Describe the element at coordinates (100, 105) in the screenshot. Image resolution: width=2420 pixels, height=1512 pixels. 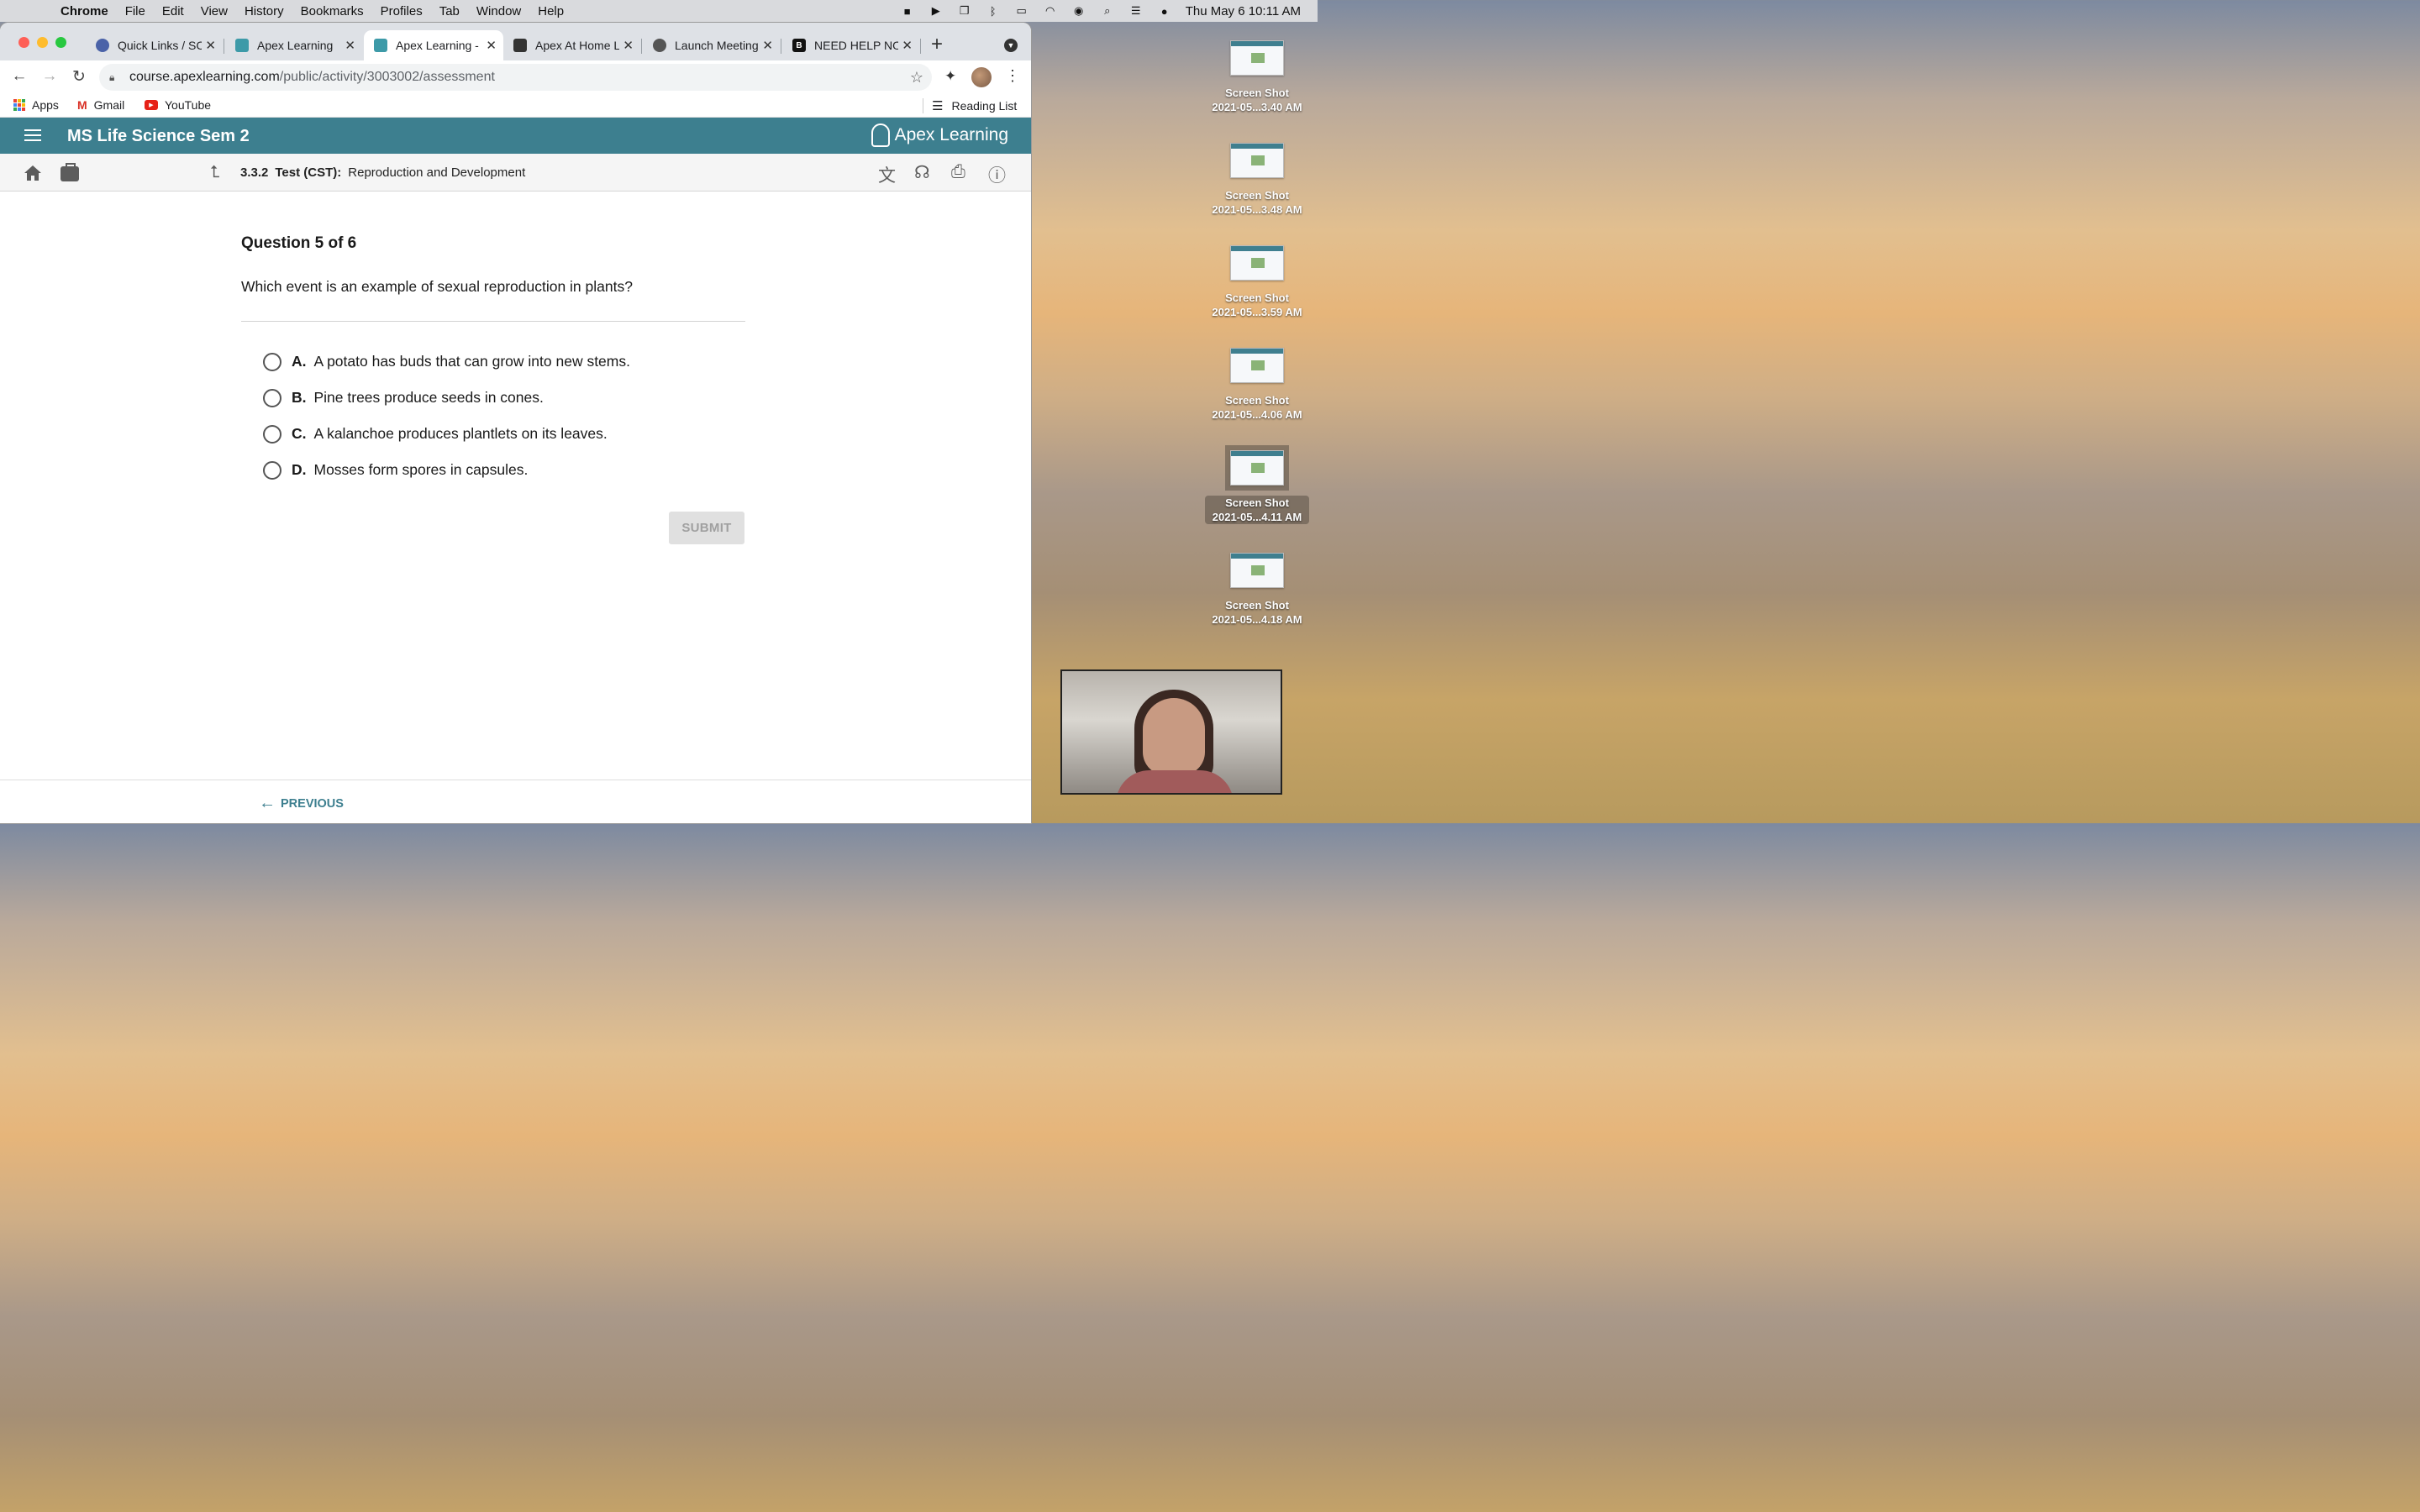
I see `bookmark-gmail: M Gmail` at that location.